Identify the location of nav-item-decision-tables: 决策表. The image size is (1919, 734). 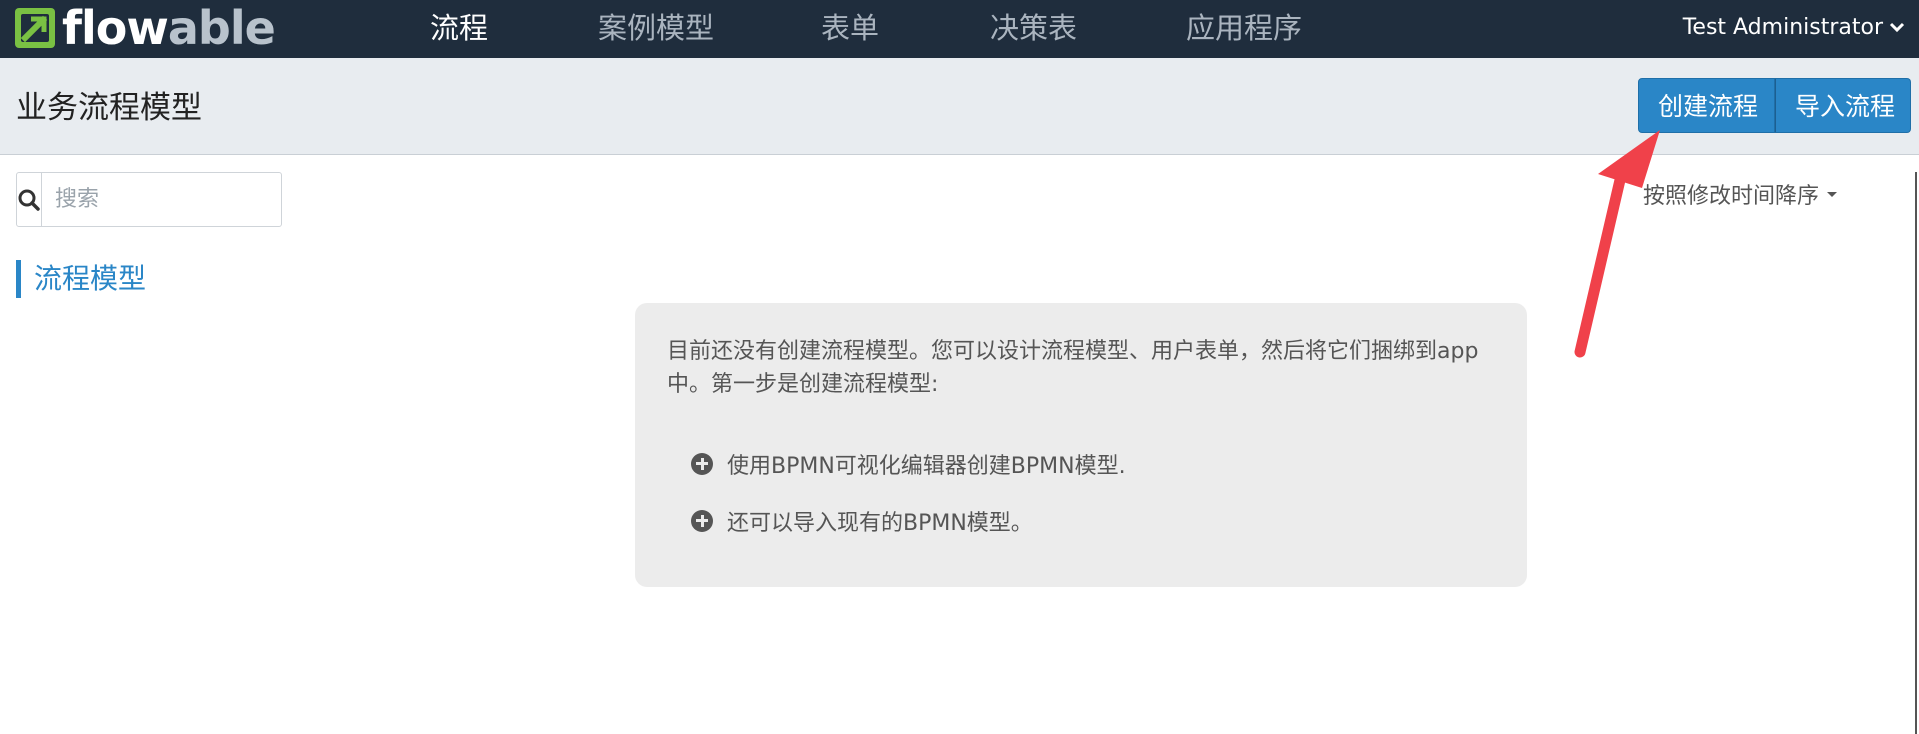
(1033, 28).